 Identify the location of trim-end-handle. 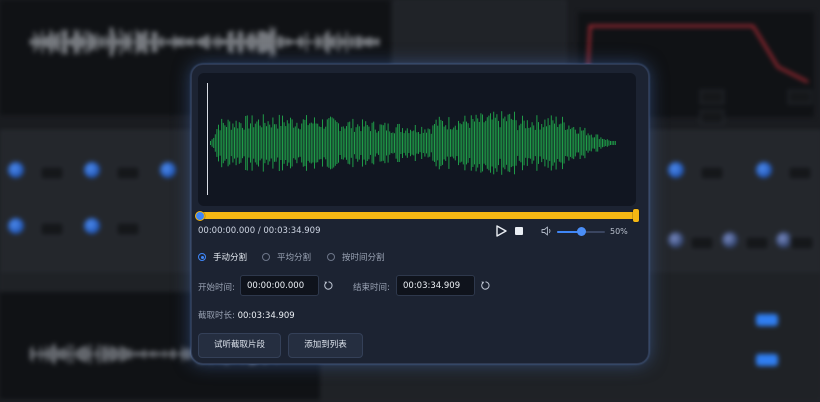
(636, 215).